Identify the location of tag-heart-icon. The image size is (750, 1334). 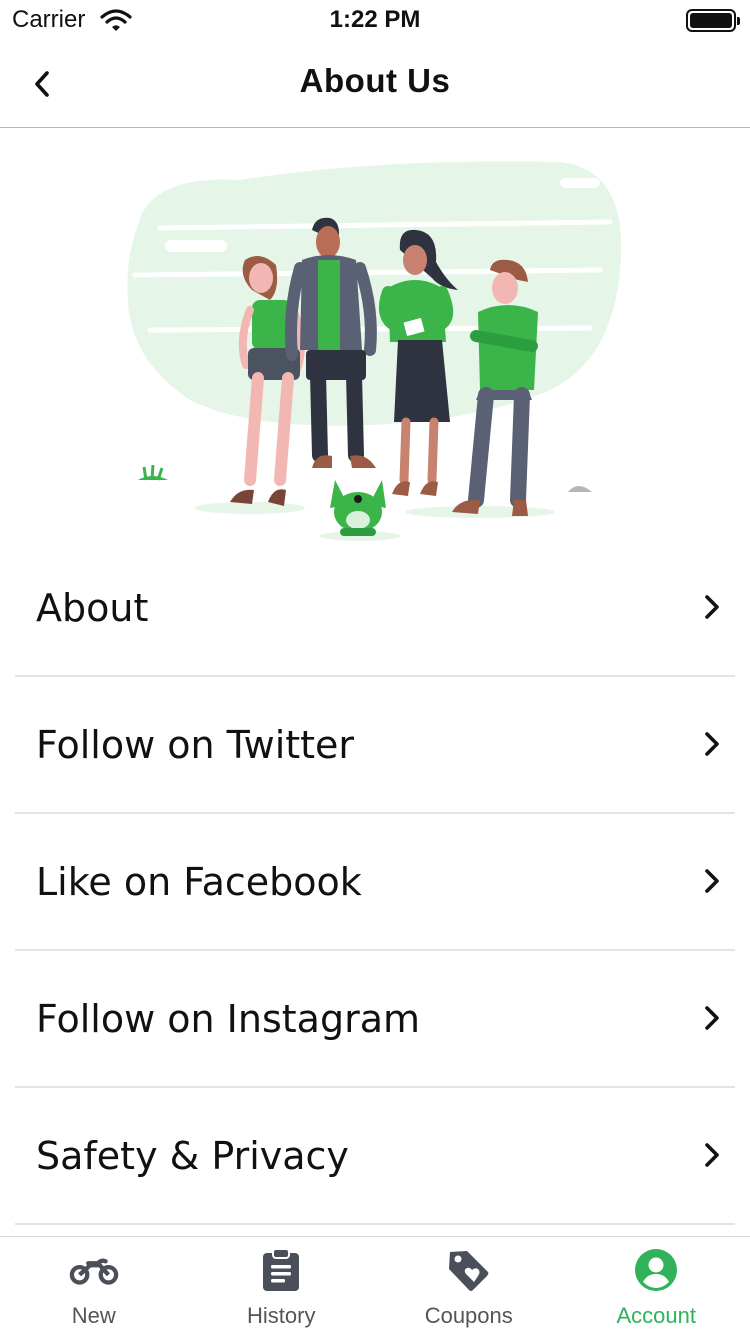
(469, 1270).